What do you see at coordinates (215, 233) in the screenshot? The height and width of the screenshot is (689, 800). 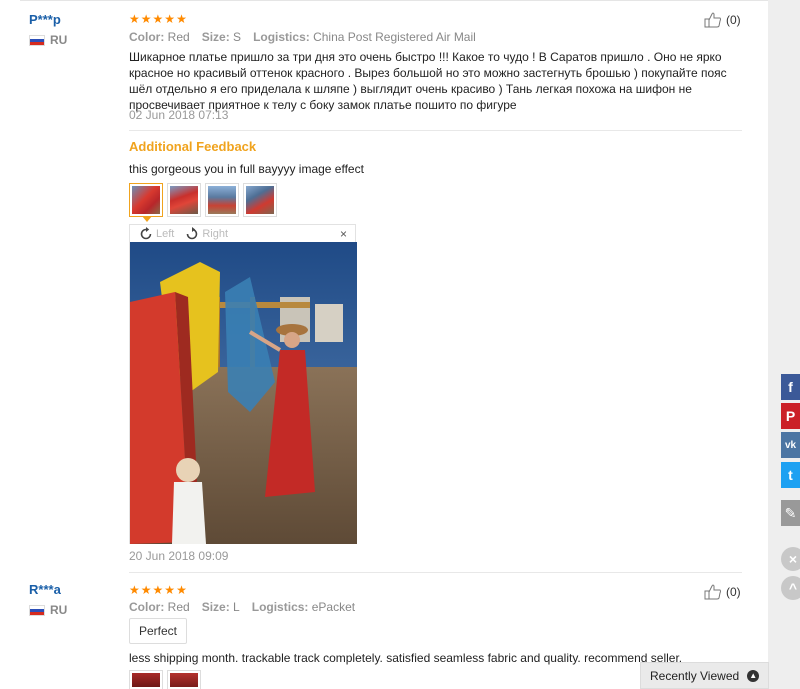 I see `rotate-right-label: Right` at bounding box center [215, 233].